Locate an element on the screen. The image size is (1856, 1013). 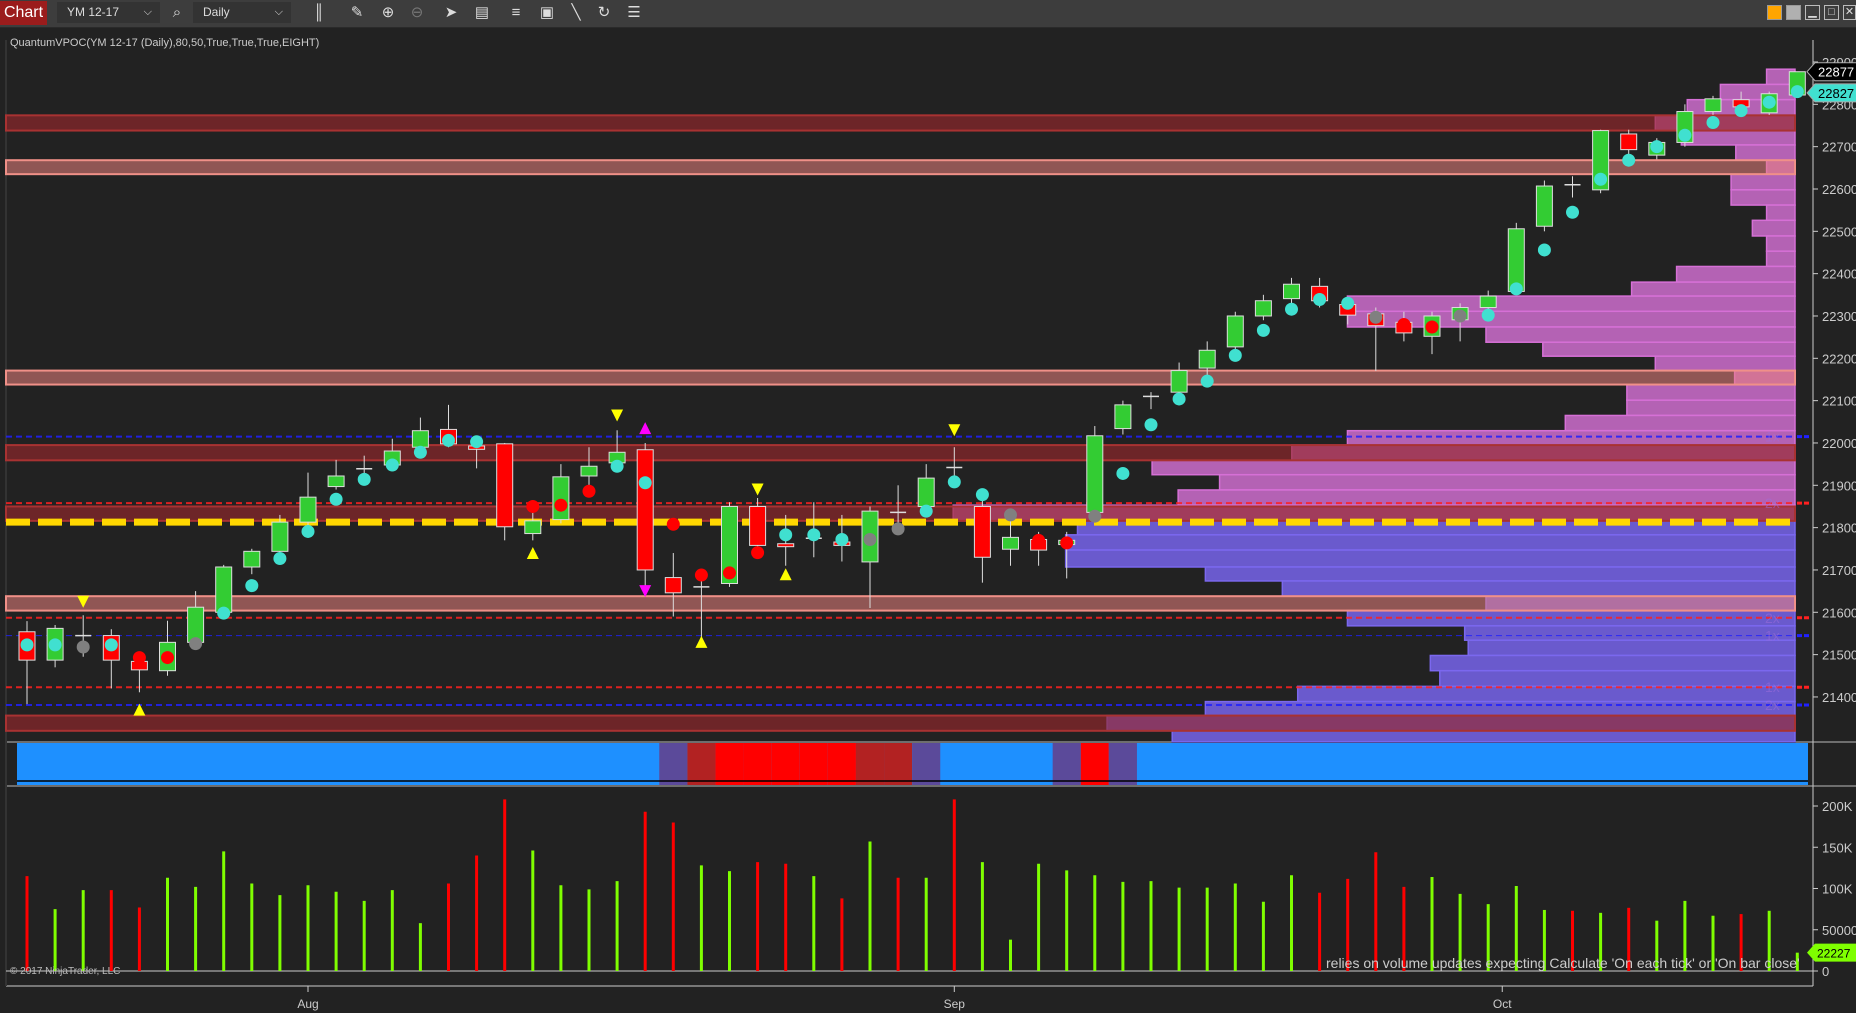
zoom-in-icon: ⊕ is located at coordinates (388, 13).